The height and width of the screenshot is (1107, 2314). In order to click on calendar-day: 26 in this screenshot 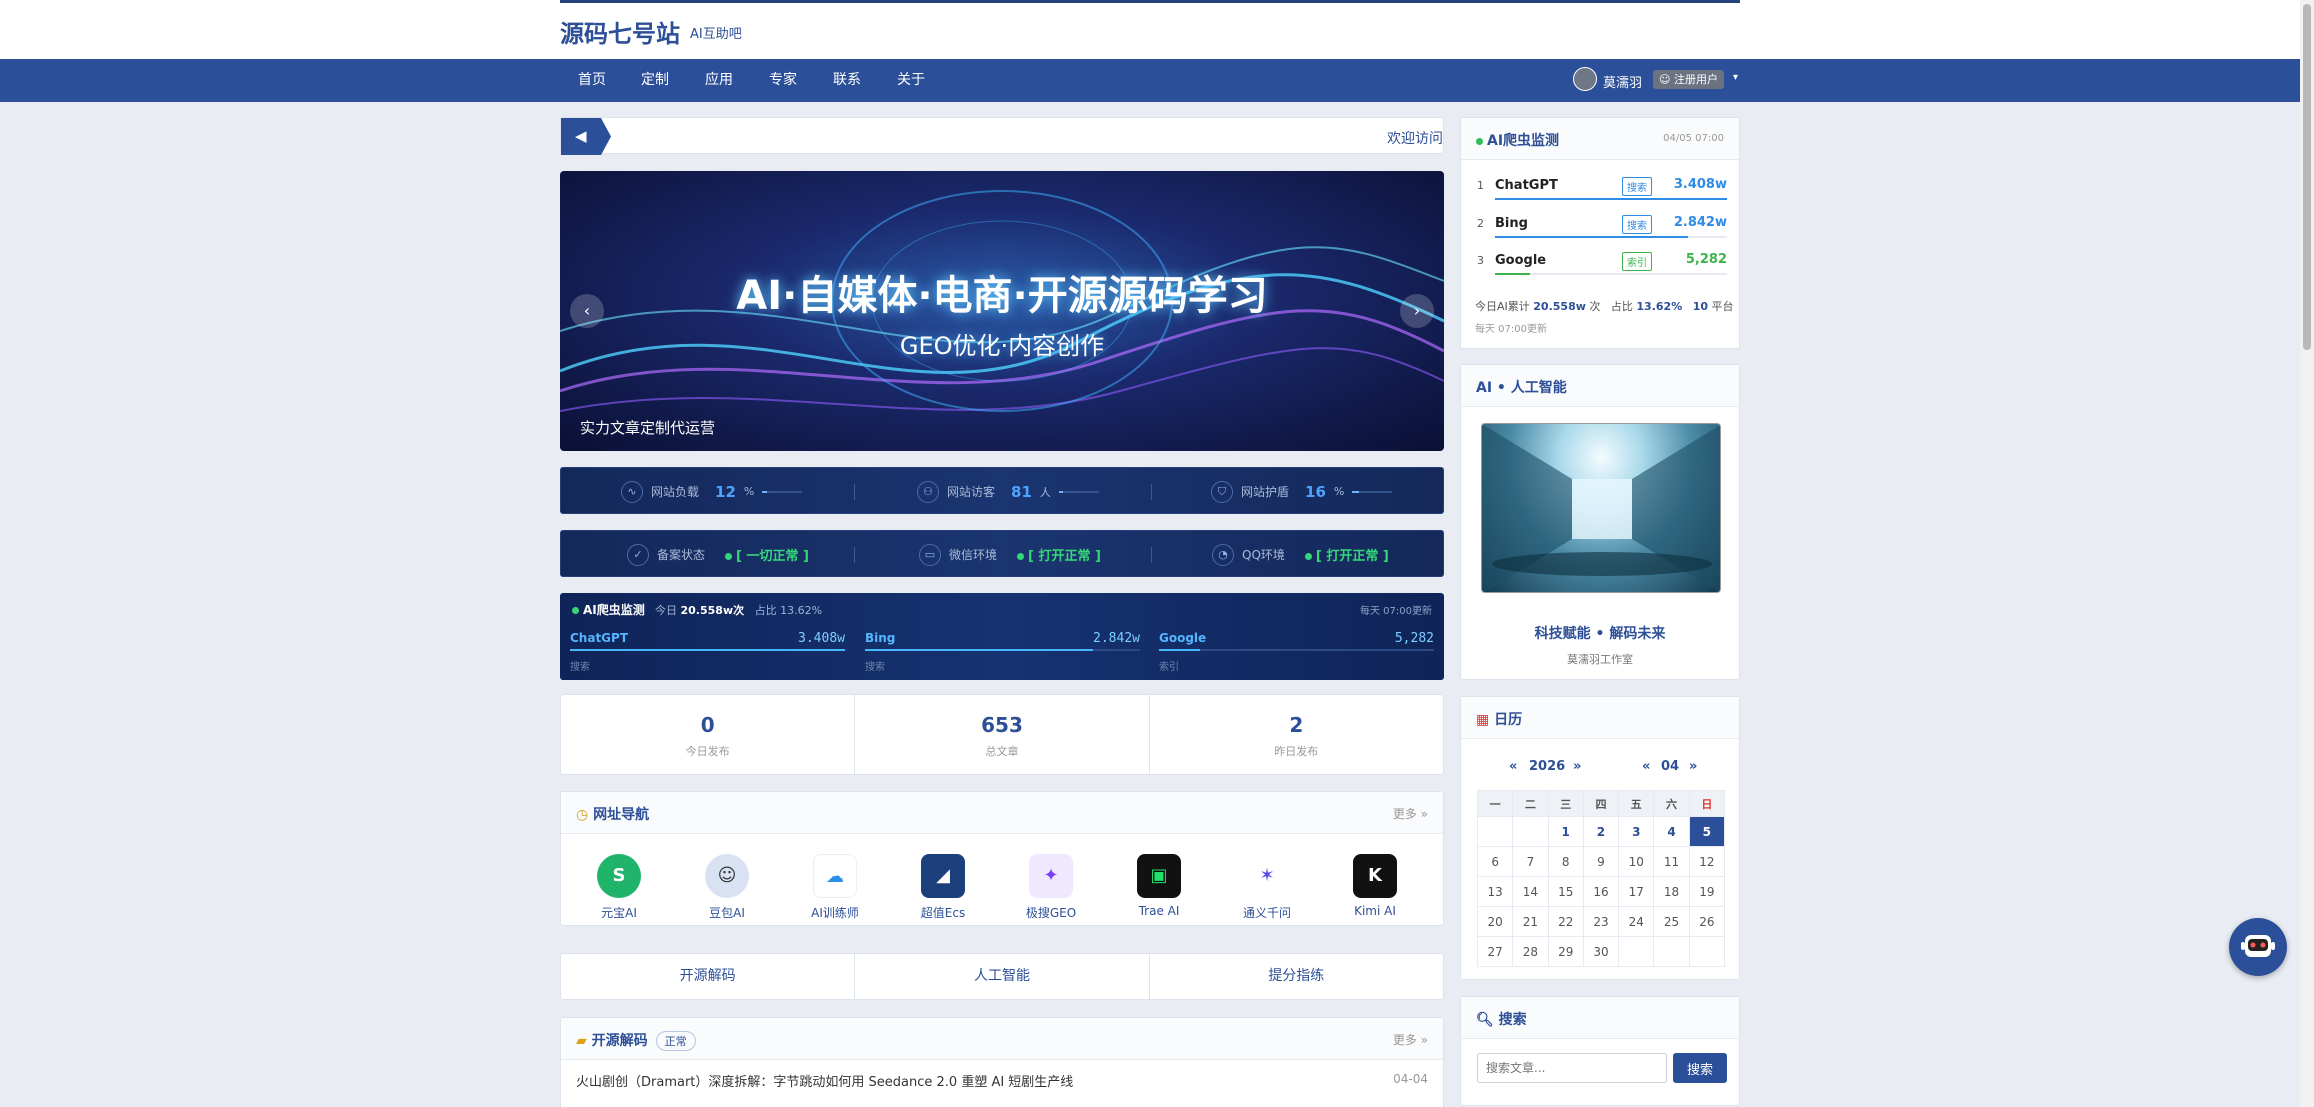, I will do `click(1707, 921)`.